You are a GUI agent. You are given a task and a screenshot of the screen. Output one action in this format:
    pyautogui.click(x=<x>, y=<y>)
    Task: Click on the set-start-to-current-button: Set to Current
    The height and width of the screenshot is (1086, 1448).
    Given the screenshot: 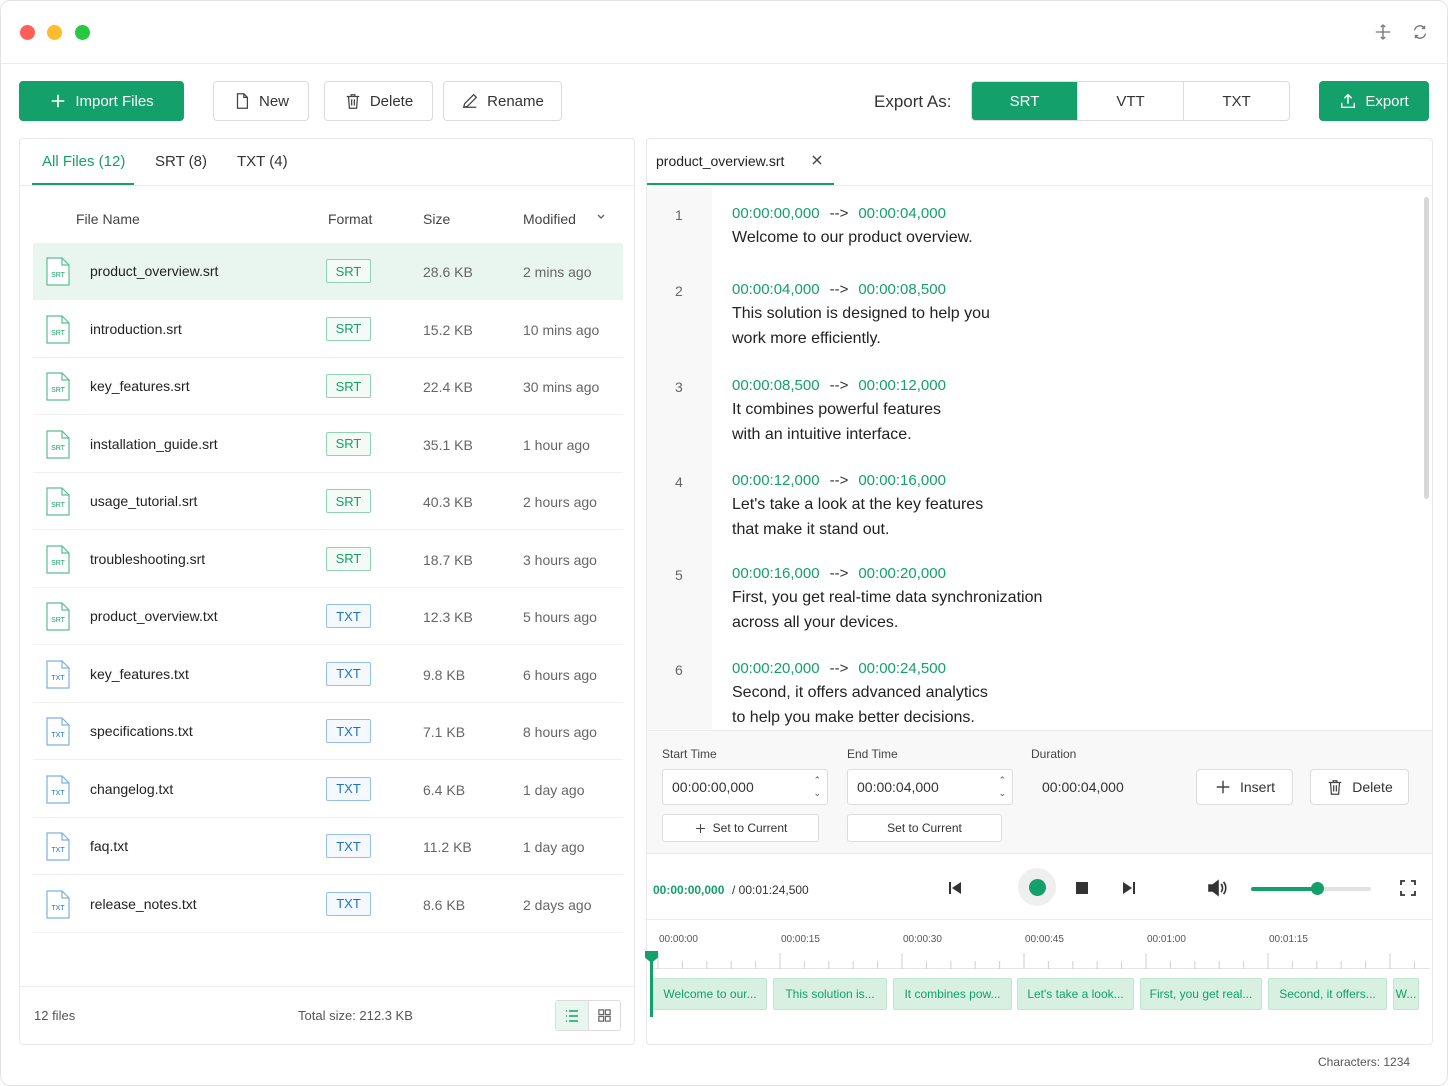 What is the action you would take?
    pyautogui.click(x=740, y=828)
    